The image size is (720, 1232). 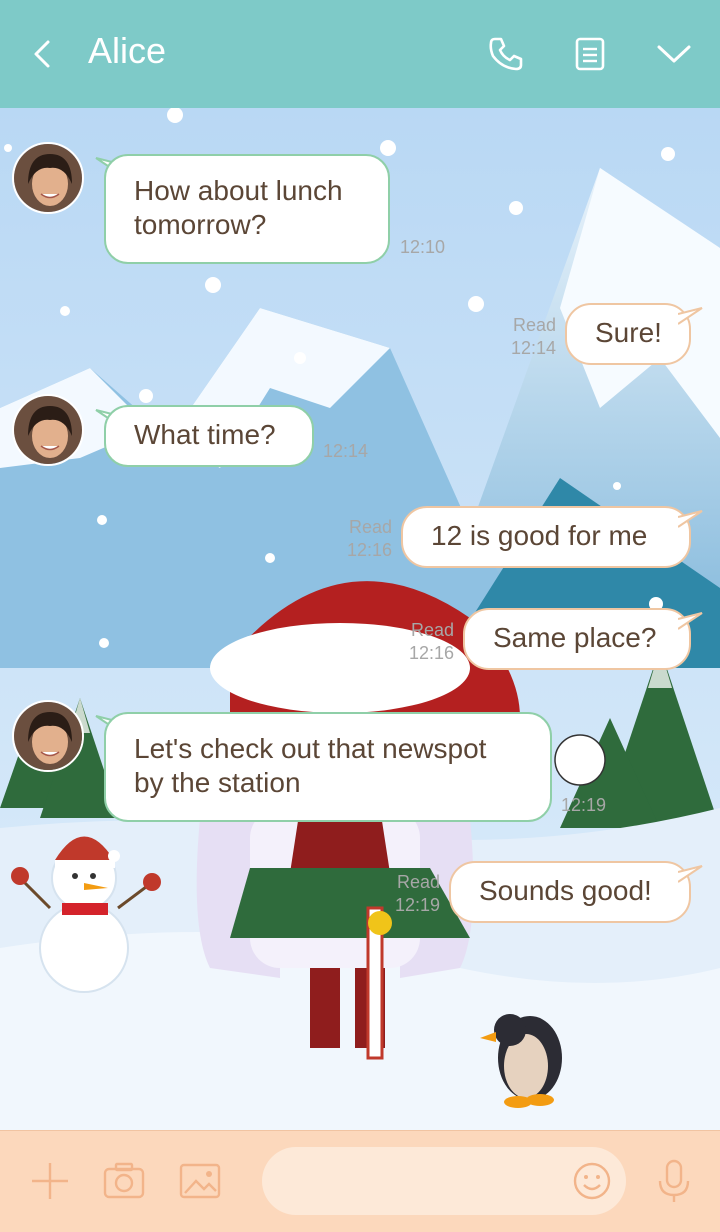 I want to click on message-text: How about lunch, so click(x=238, y=190).